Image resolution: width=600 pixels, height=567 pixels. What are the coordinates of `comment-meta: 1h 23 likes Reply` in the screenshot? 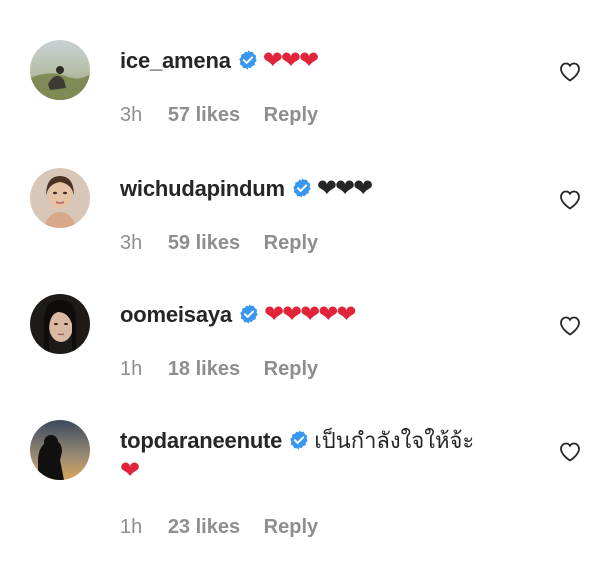 It's located at (228, 527).